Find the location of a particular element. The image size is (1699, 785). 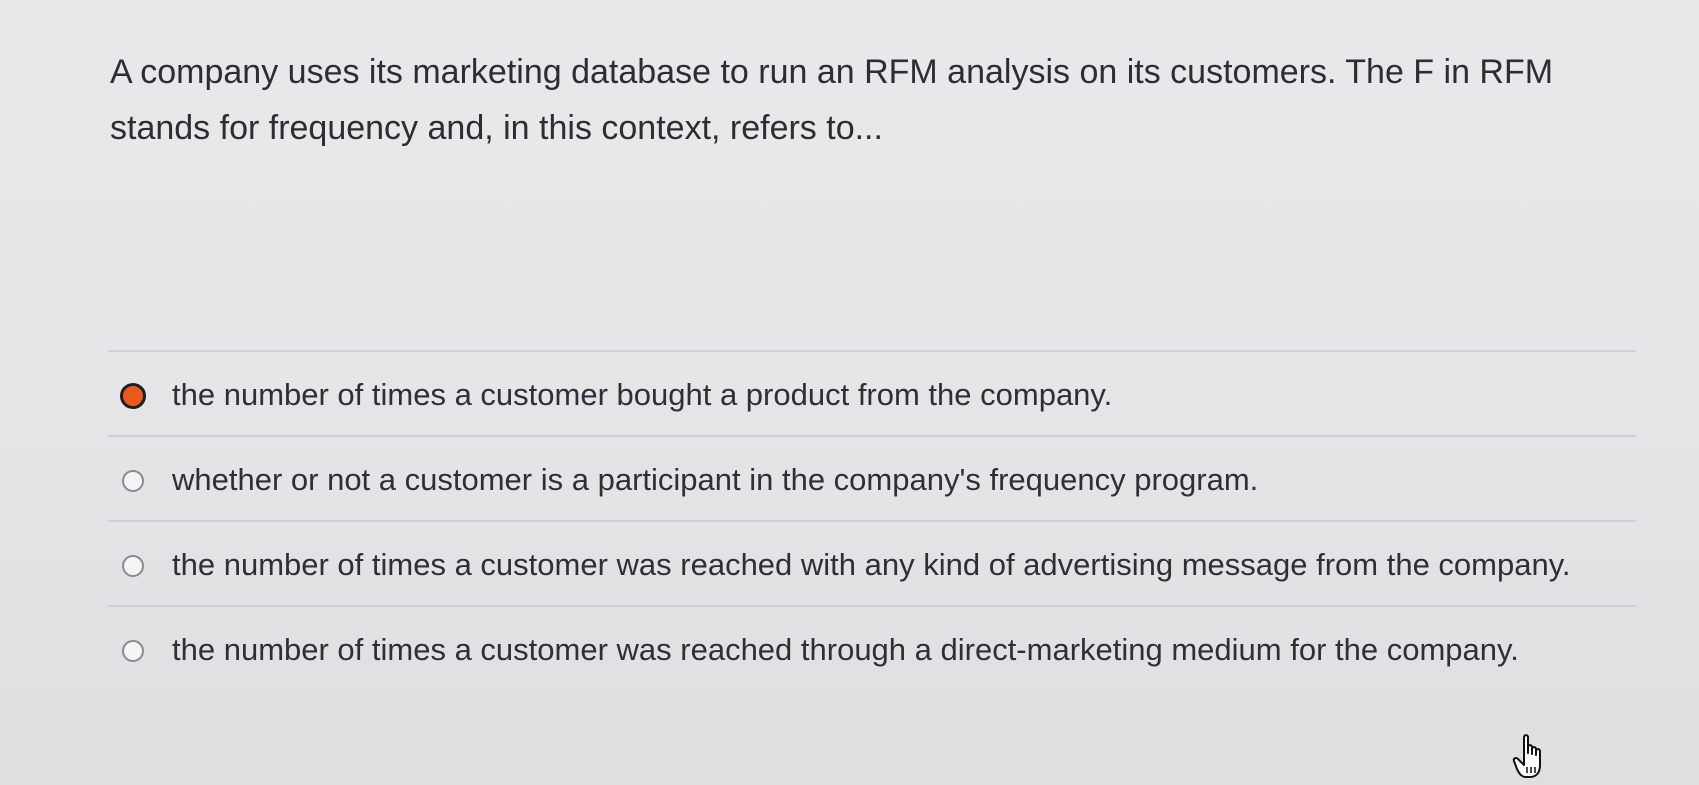

radio-button-selected is located at coordinates (133, 396).